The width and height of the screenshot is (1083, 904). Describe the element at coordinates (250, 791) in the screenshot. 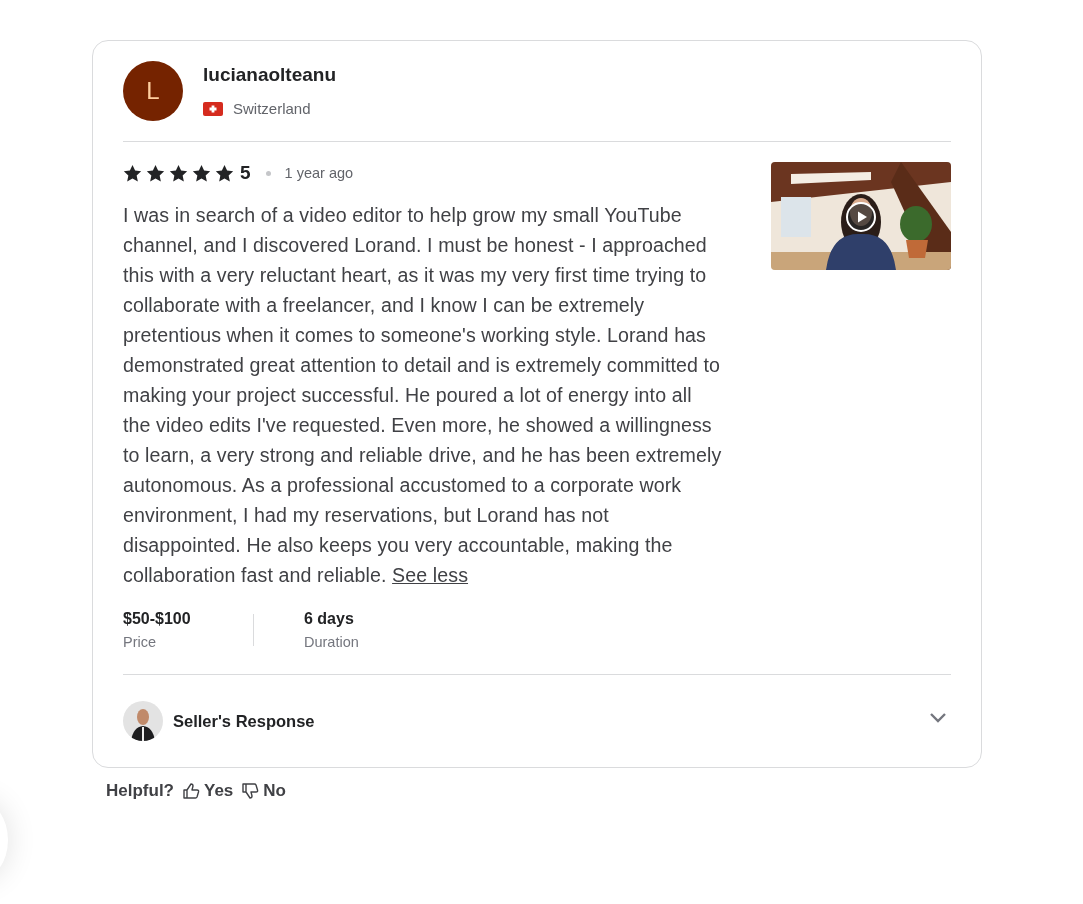

I see `thumbs-down-icon` at that location.